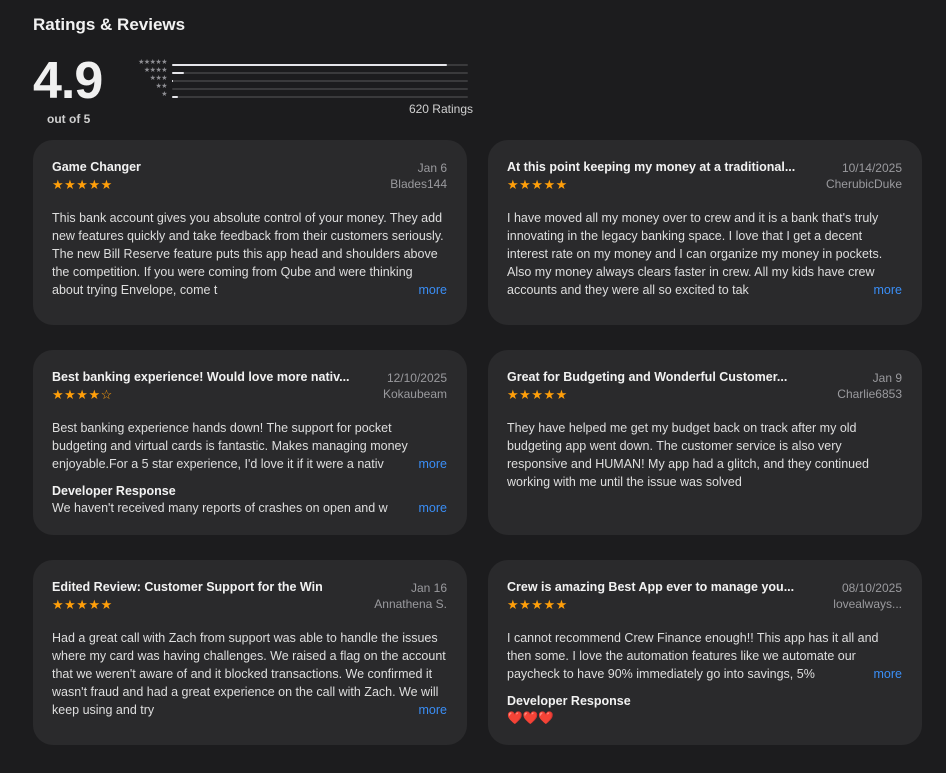 This screenshot has width=946, height=773. I want to click on histogram-row-3: ★★★, so click(296, 80).